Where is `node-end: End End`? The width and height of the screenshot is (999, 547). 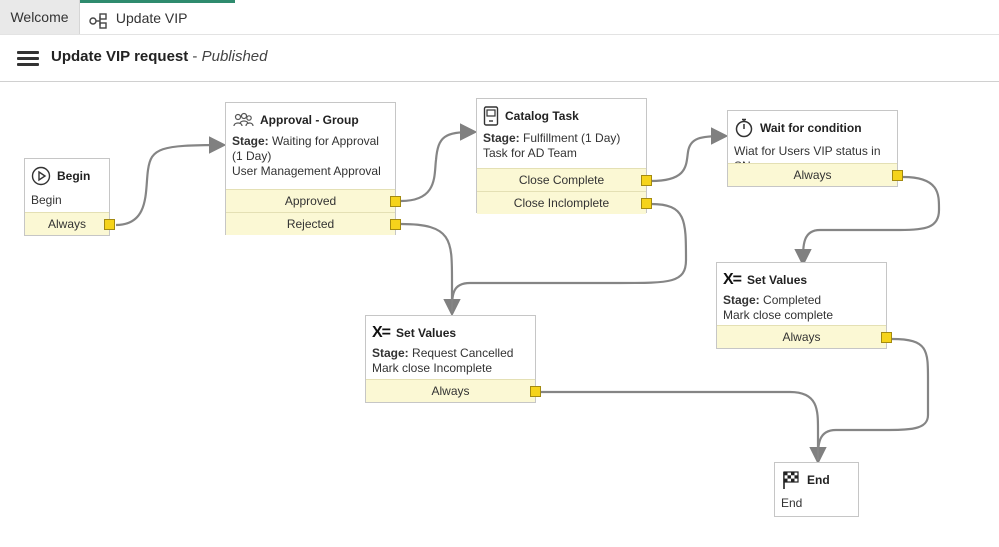
node-end: End End is located at coordinates (816, 489).